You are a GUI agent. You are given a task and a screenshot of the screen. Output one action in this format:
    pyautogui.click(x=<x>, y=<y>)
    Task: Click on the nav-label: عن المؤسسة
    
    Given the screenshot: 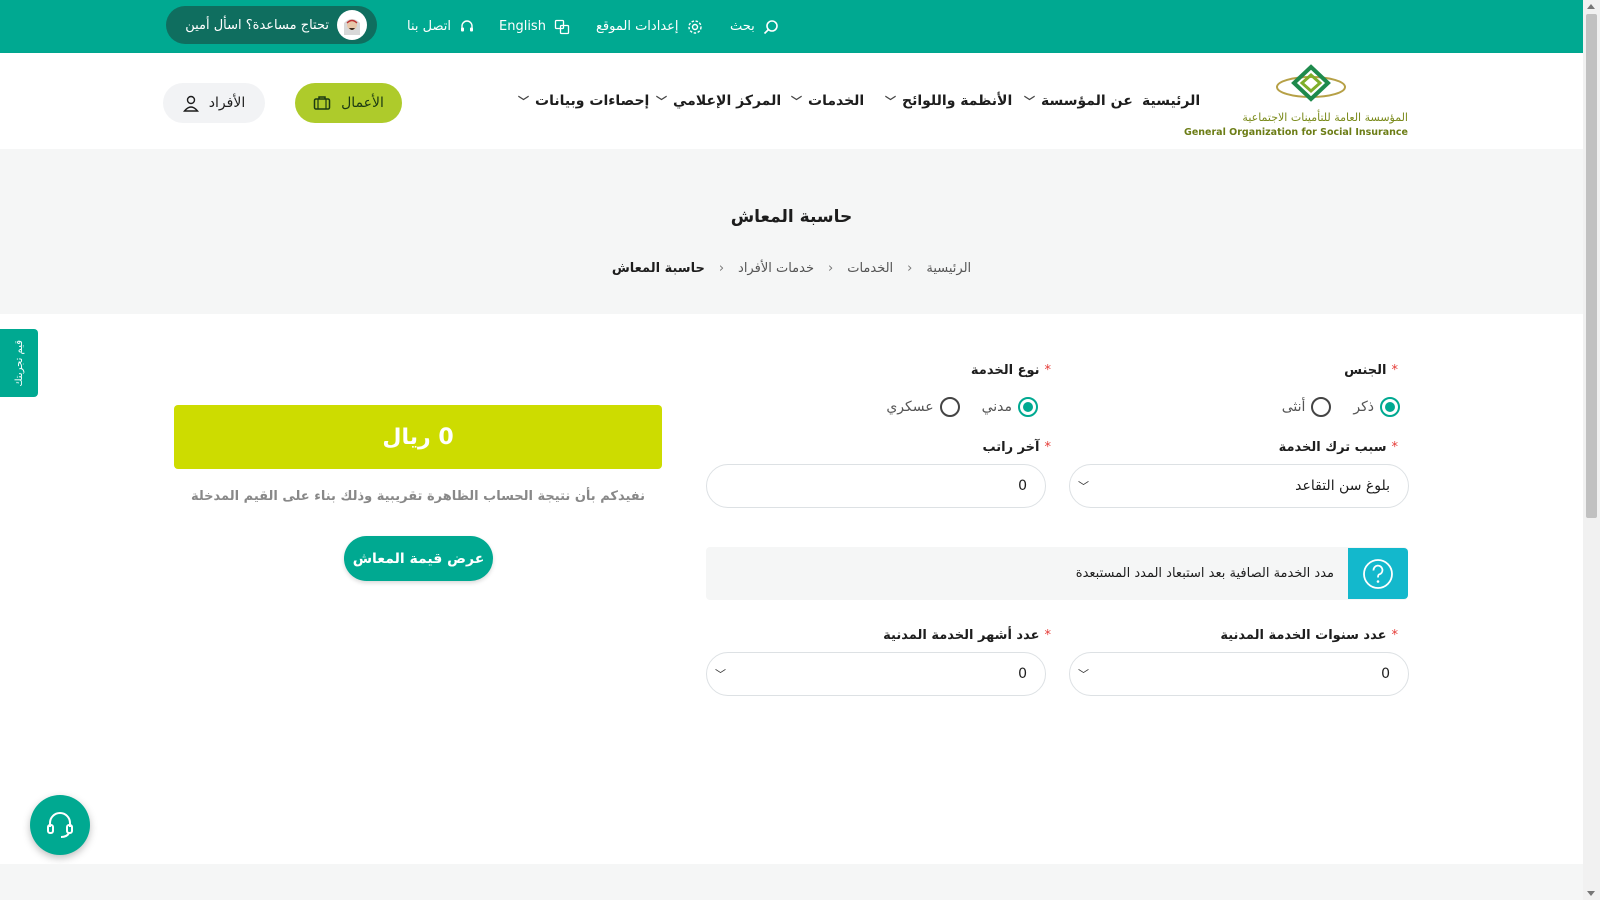 What is the action you would take?
    pyautogui.click(x=1087, y=101)
    